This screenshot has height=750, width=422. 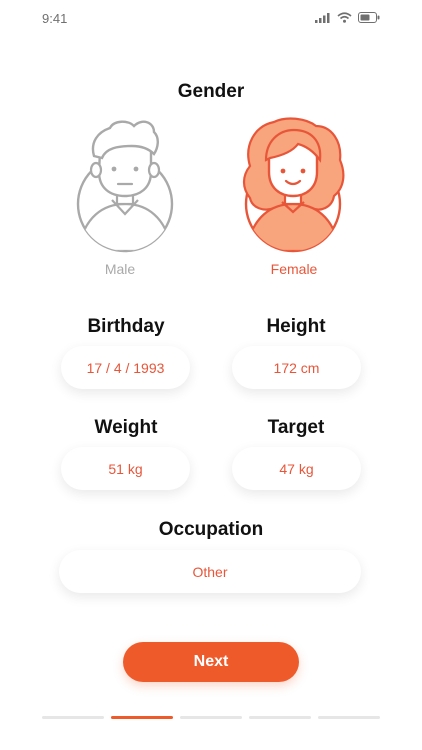 What do you see at coordinates (125, 468) in the screenshot?
I see `weight-field: 51 kg` at bounding box center [125, 468].